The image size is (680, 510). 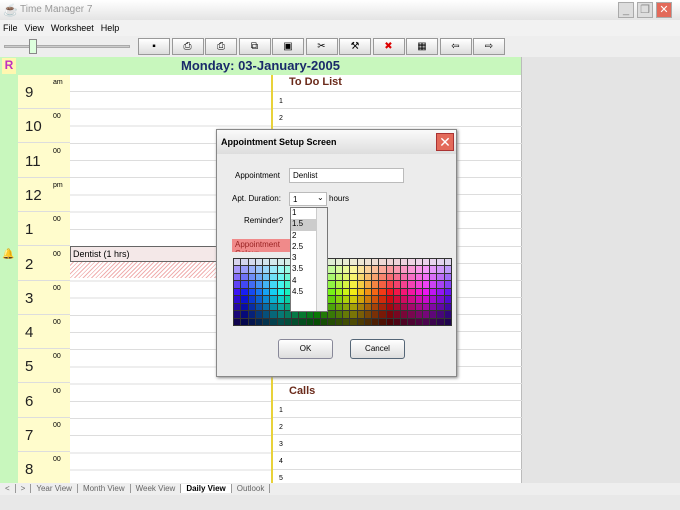 What do you see at coordinates (9, 66) in the screenshot?
I see `r-button: R` at bounding box center [9, 66].